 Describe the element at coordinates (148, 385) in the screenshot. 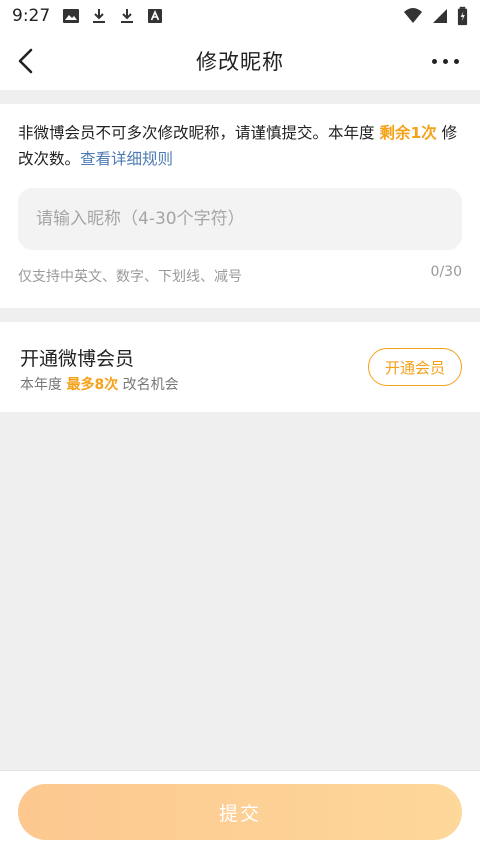

I see `vip-sub-after: 改名机会` at that location.